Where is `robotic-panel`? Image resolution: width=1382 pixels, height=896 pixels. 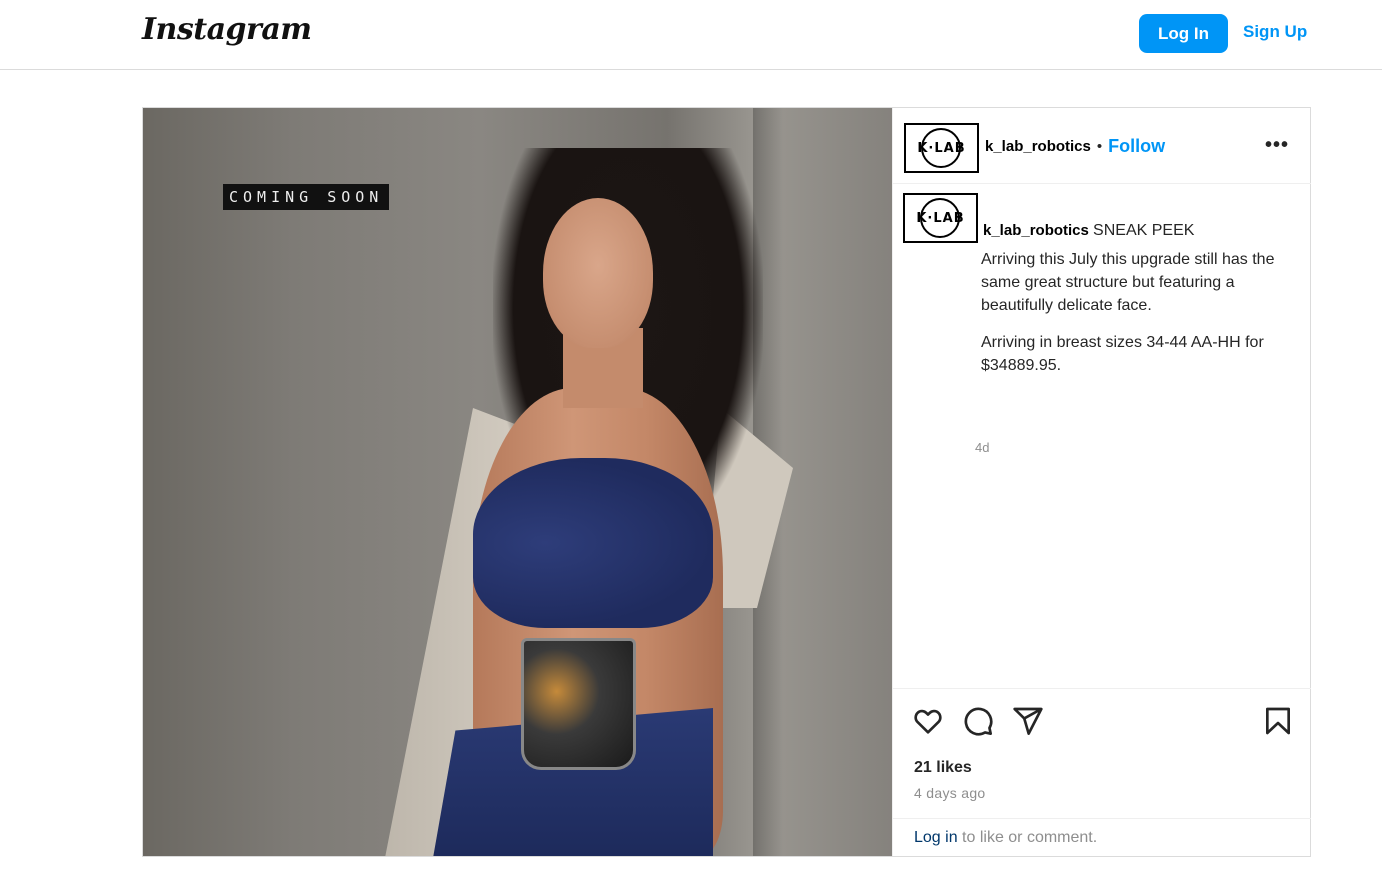 robotic-panel is located at coordinates (578, 704).